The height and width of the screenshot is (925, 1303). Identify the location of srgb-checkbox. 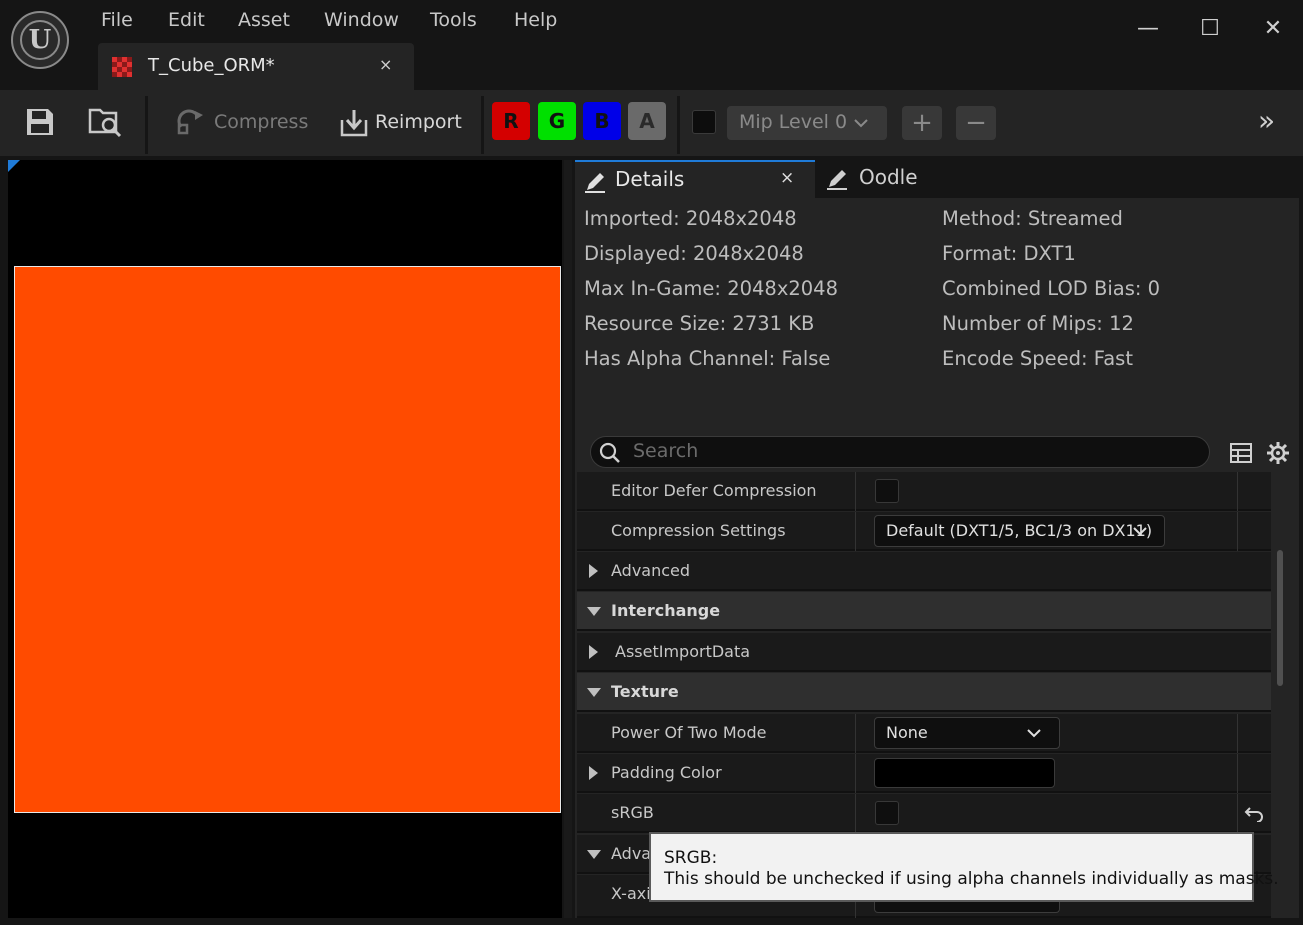
(887, 813).